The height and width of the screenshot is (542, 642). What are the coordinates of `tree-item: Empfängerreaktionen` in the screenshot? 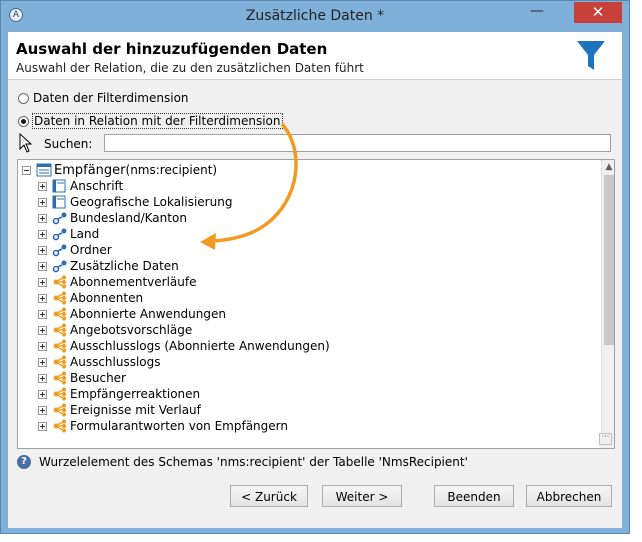 It's located at (119, 394).